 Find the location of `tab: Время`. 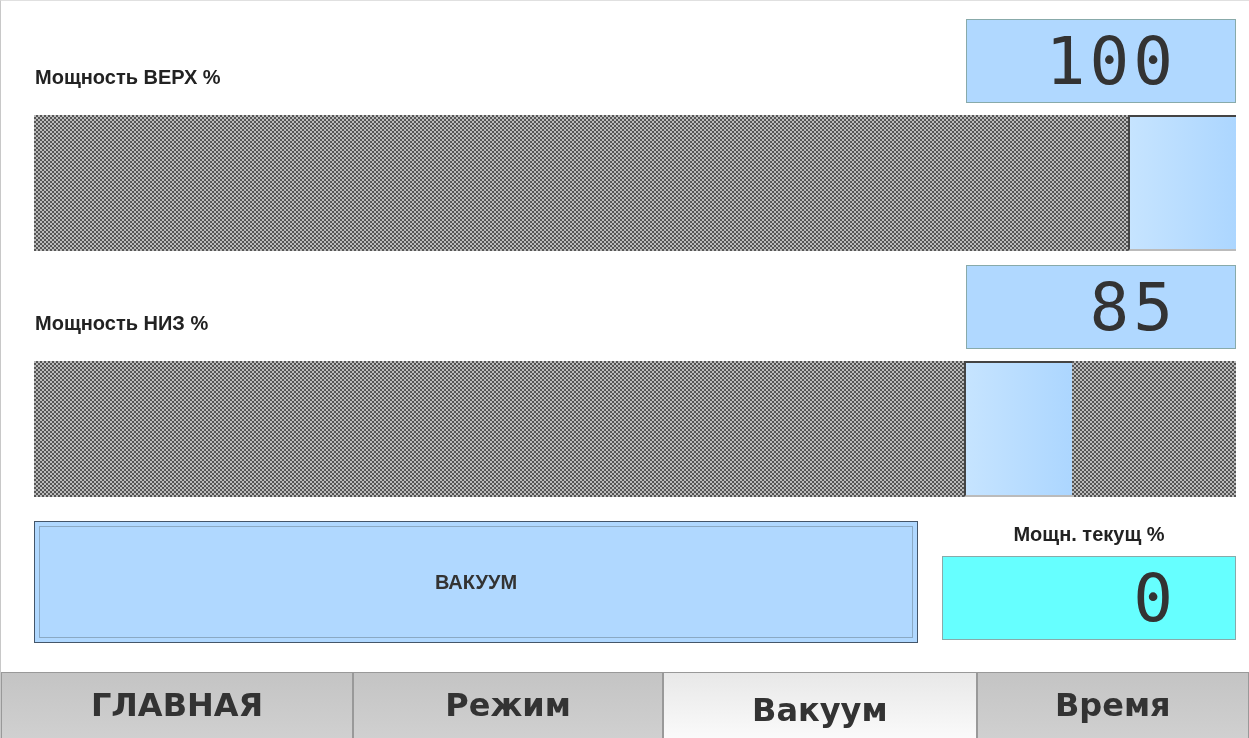

tab: Время is located at coordinates (1112, 705).